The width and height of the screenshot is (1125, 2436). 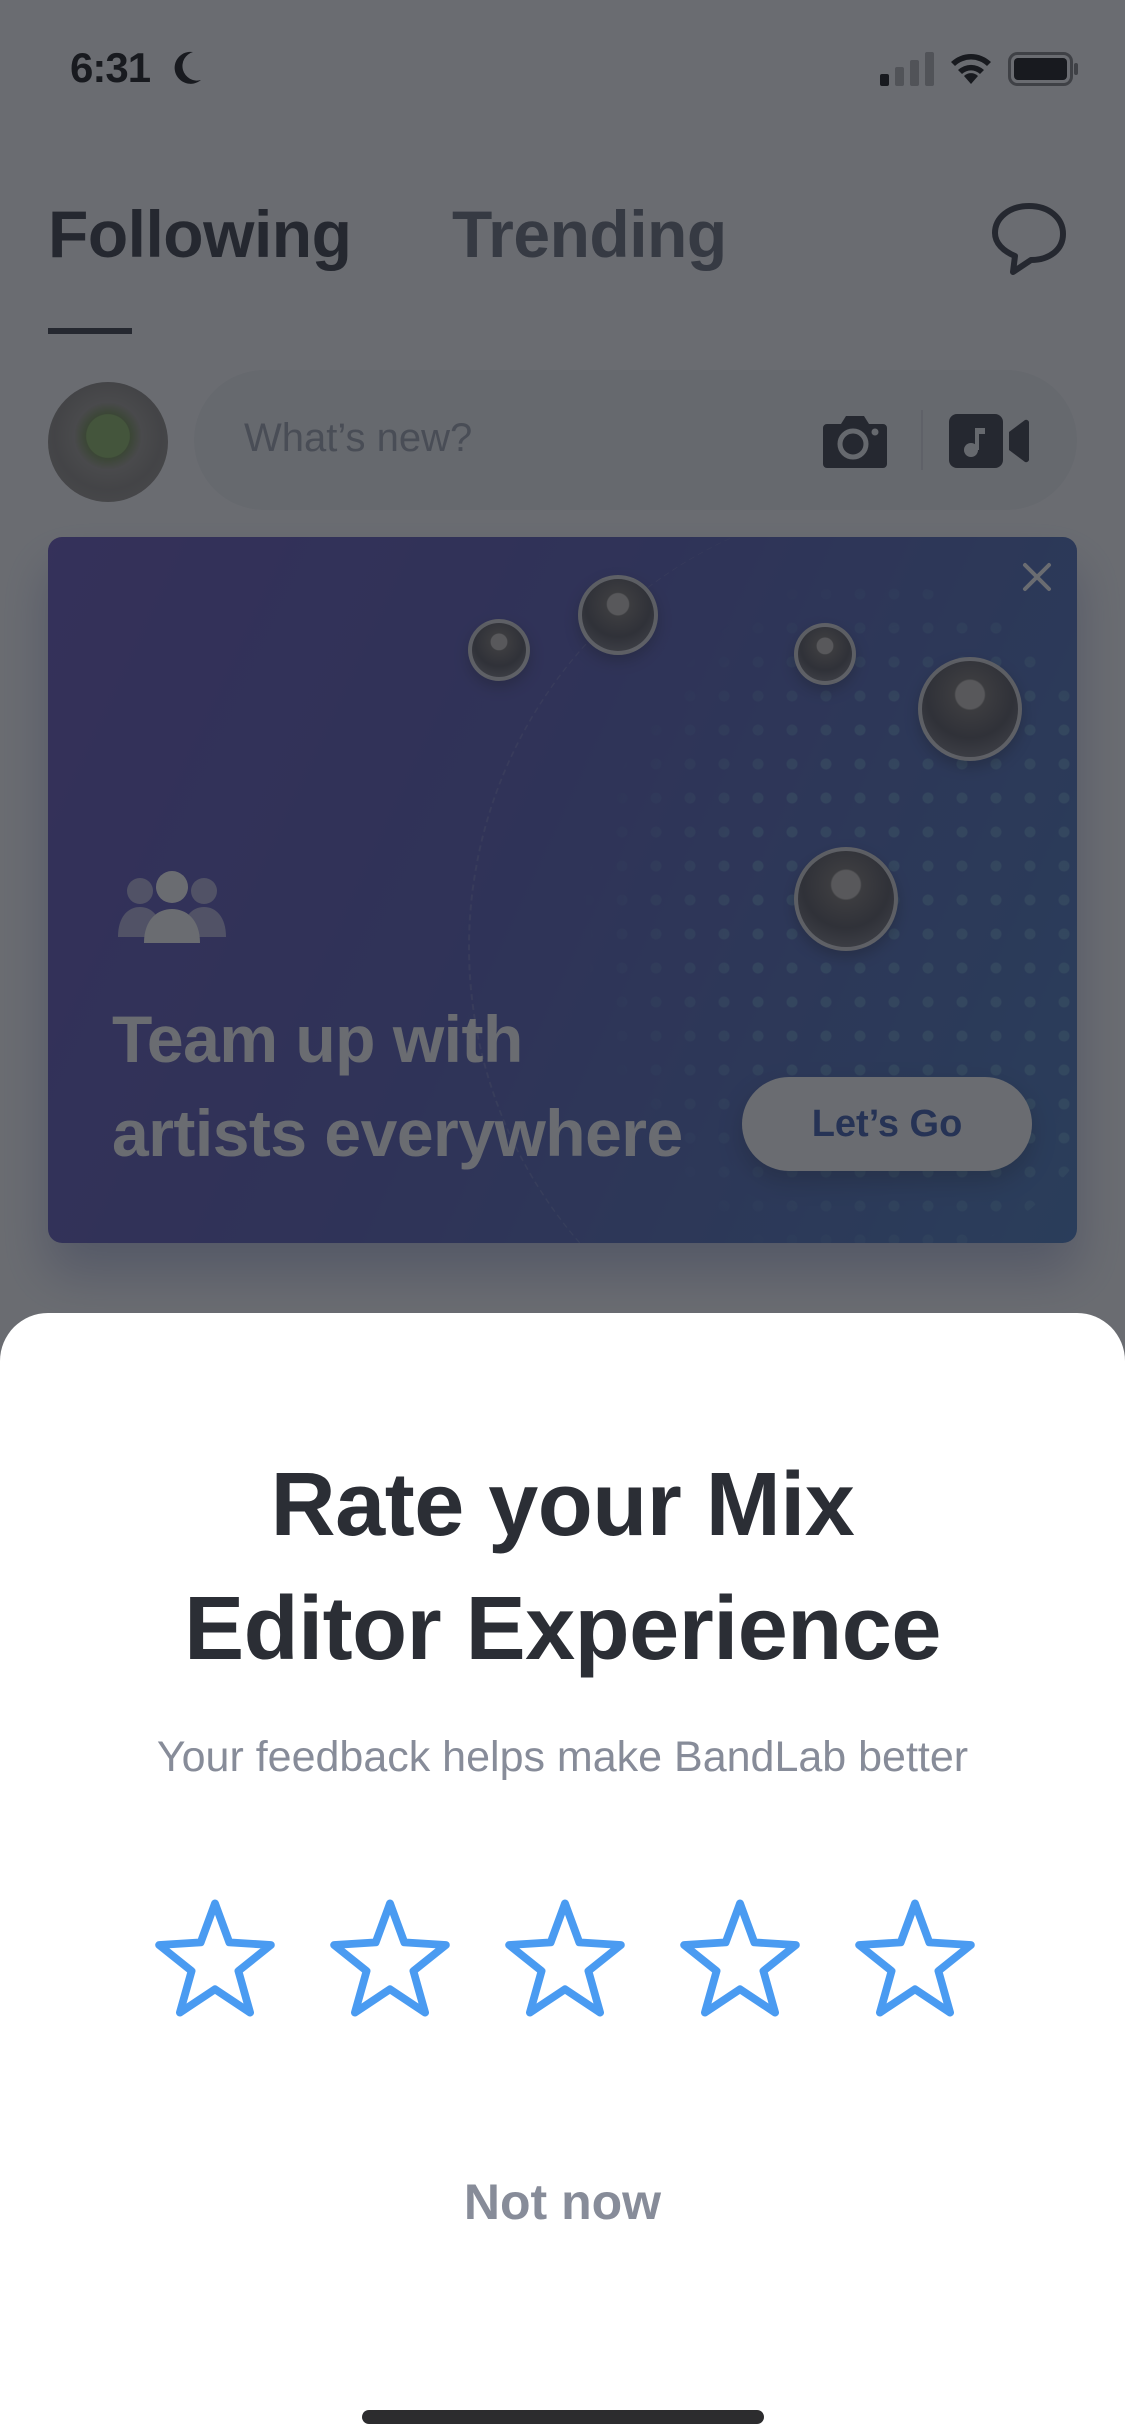 What do you see at coordinates (562, 1567) in the screenshot?
I see `sheet-title: Rate your Mix Editor Experience` at bounding box center [562, 1567].